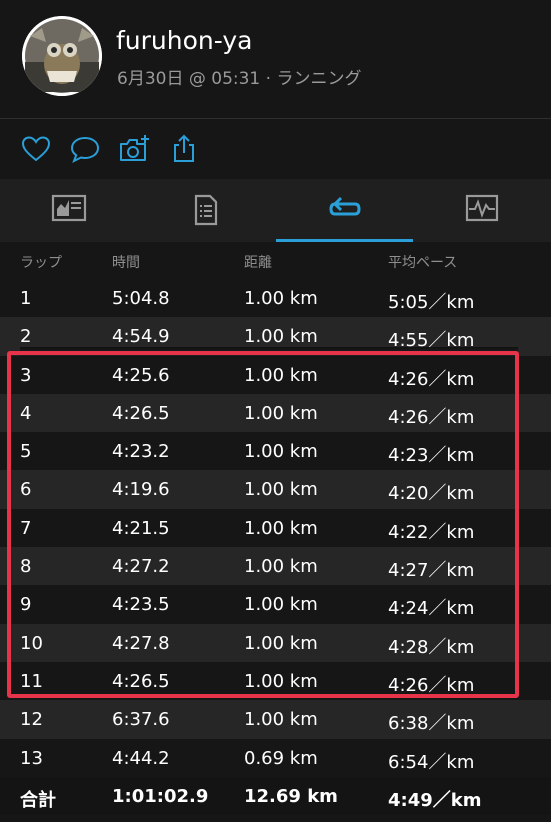  Describe the element at coordinates (141, 567) in the screenshot. I see `lap-time: 4:27.2` at that location.